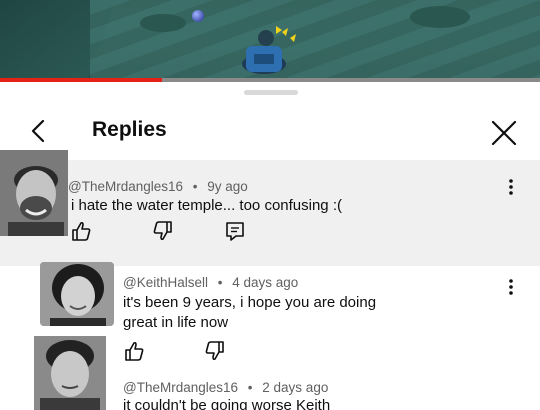 The image size is (540, 410). What do you see at coordinates (176, 322) in the screenshot?
I see `comment-text-line: great in life now` at bounding box center [176, 322].